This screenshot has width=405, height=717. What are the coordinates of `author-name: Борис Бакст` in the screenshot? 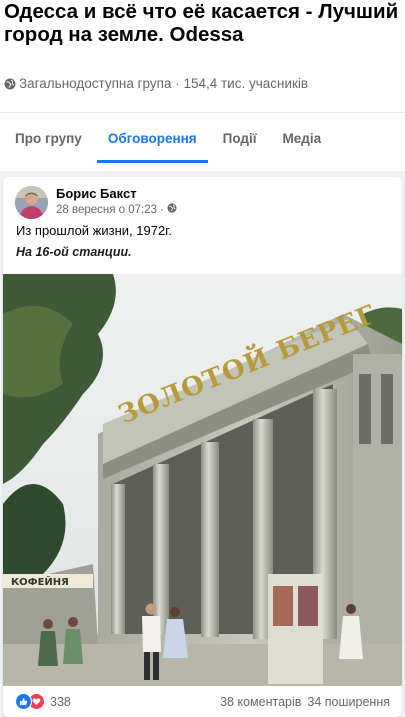 It's located at (96, 193).